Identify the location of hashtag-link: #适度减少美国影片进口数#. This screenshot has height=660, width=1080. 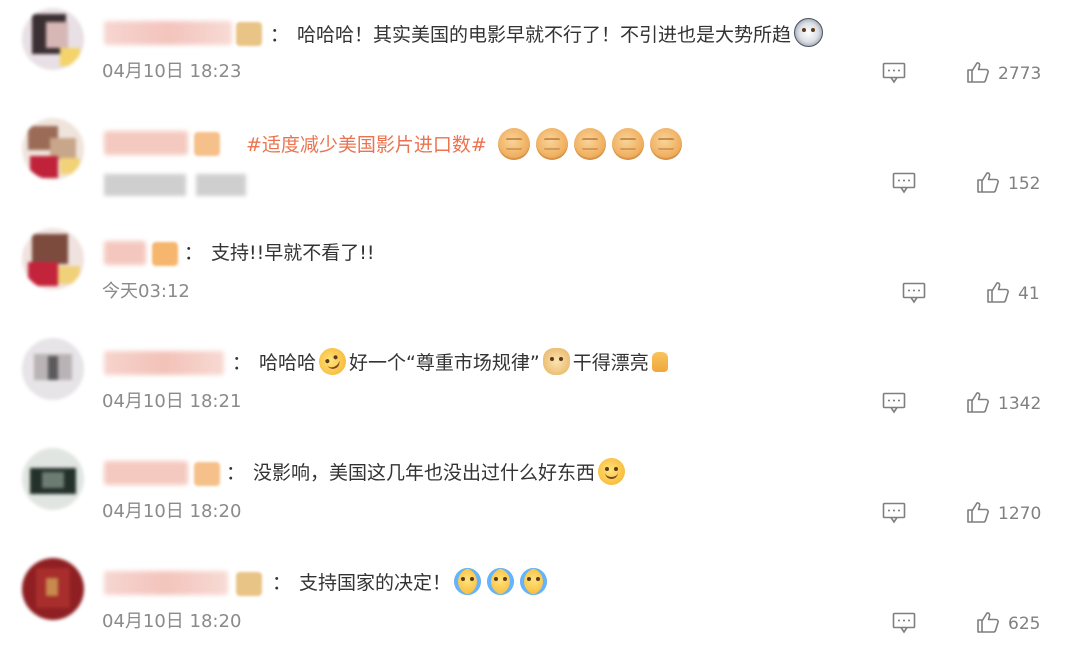
(366, 145).